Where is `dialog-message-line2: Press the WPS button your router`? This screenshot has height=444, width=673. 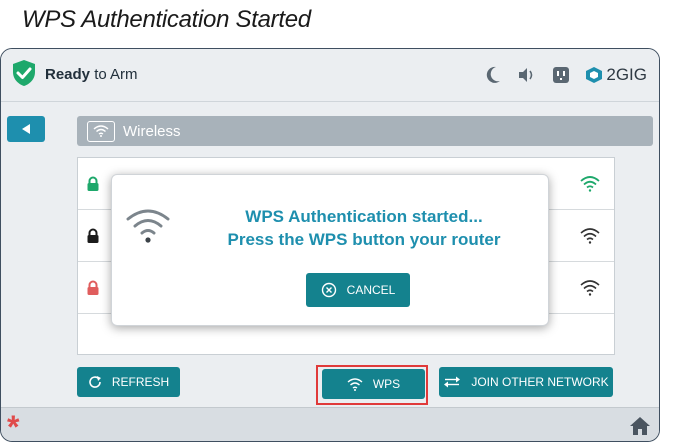 dialog-message-line2: Press the WPS button your router is located at coordinates (364, 239).